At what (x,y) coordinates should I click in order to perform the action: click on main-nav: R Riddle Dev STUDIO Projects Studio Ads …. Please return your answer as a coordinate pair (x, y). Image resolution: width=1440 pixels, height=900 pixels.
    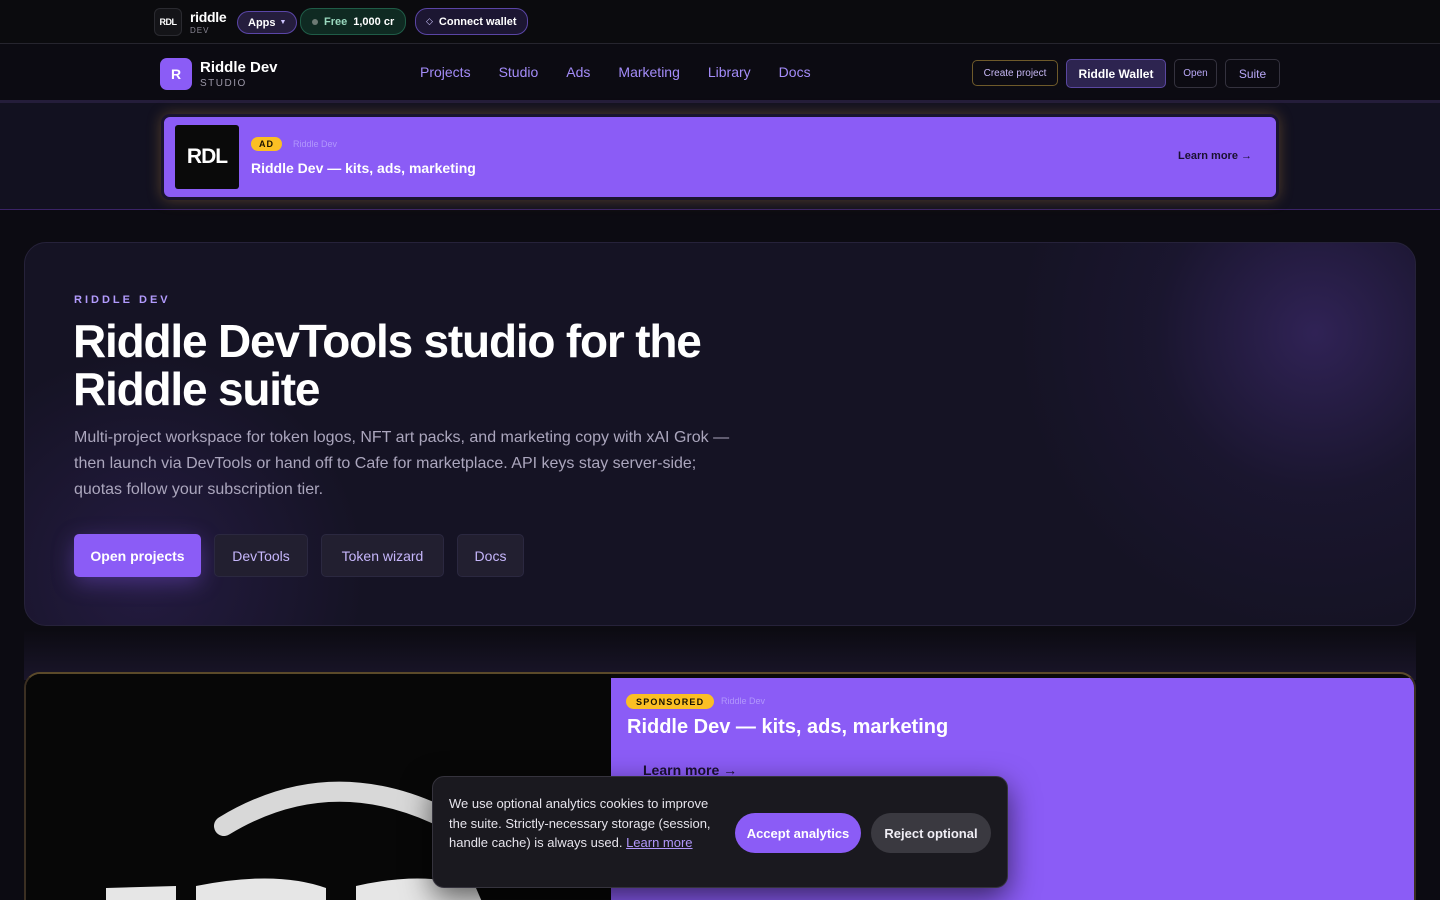
    Looking at the image, I should click on (720, 74).